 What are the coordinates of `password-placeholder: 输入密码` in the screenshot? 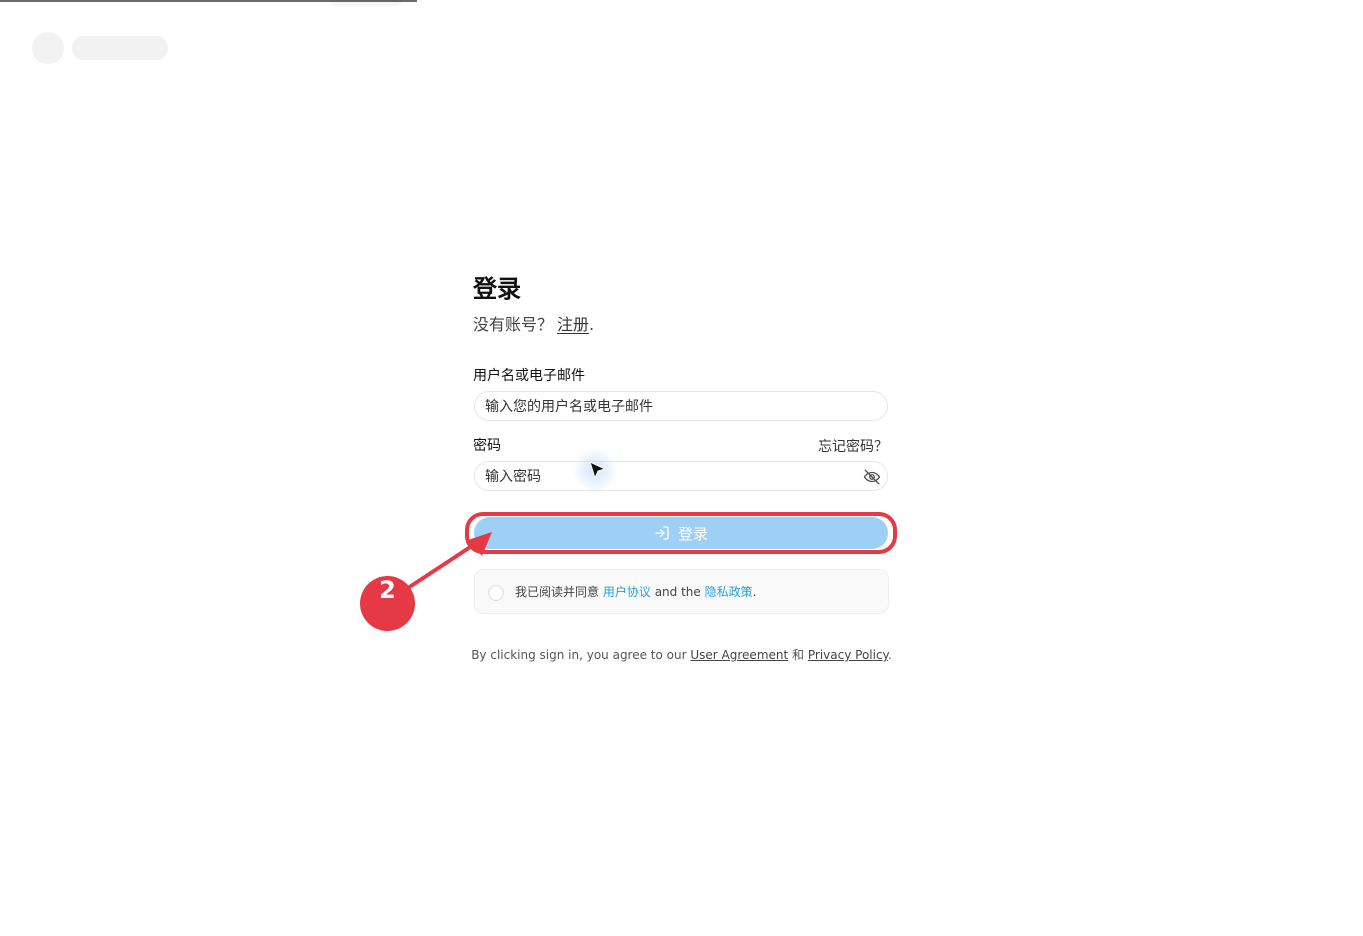 It's located at (513, 477).